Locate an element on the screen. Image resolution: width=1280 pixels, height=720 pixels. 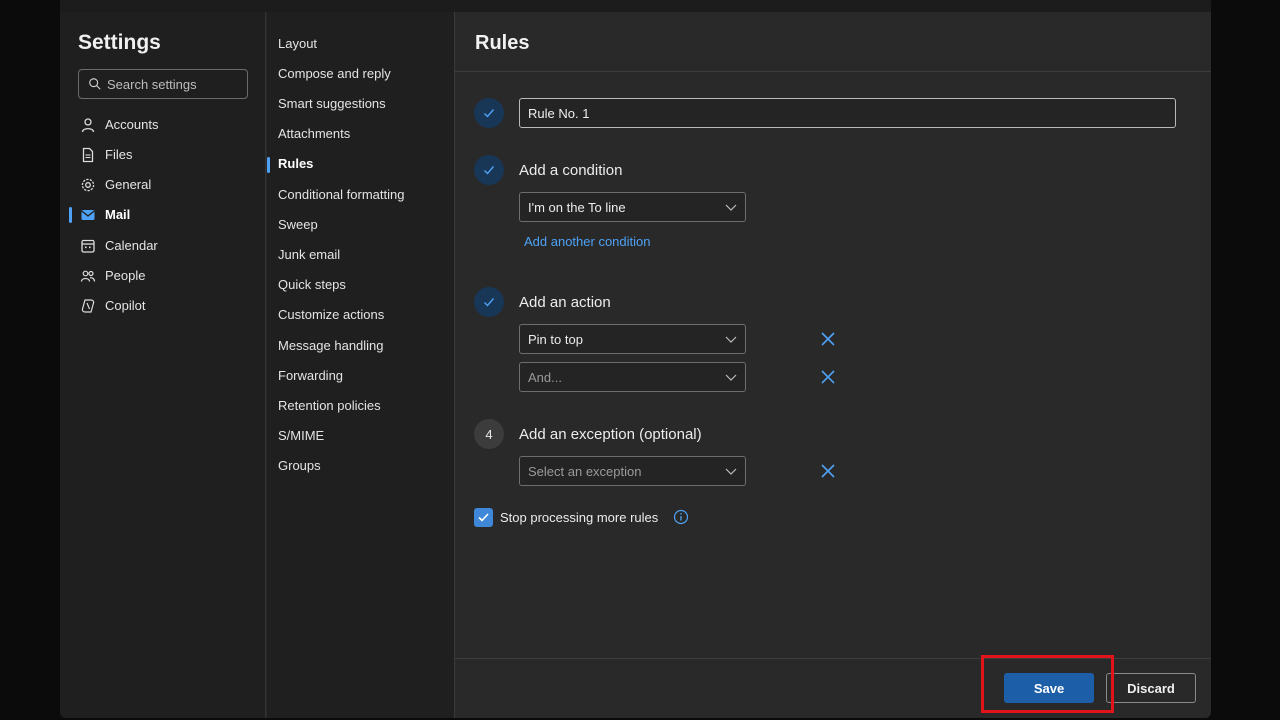
discard-button: Discard is located at coordinates (1151, 688).